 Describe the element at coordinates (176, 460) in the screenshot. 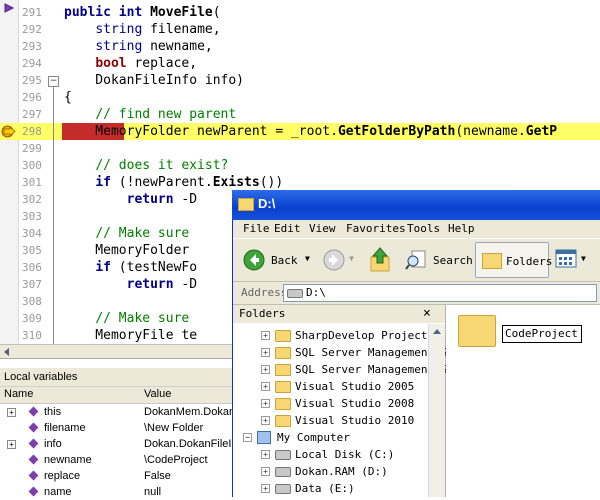

I see `variable-value: \CodeProject` at that location.